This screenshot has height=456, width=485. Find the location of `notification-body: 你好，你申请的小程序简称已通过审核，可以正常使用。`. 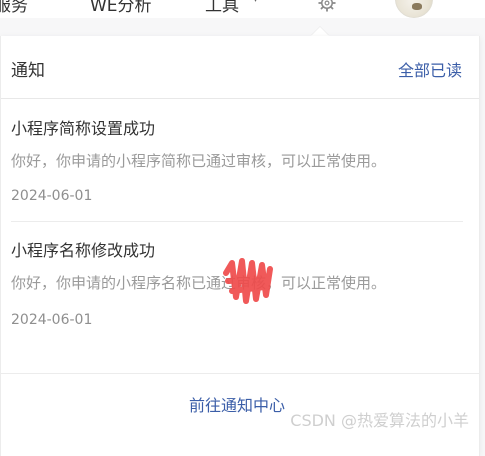

notification-body: 你好，你申请的小程序简称已通过审核，可以正常使用。 is located at coordinates (237, 161).